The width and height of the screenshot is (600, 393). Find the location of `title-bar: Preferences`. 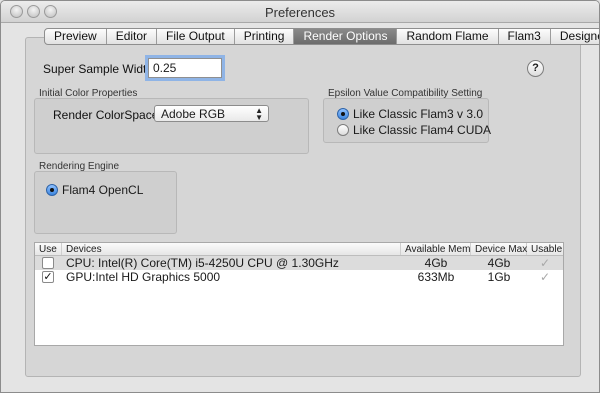

title-bar: Preferences is located at coordinates (300, 12).